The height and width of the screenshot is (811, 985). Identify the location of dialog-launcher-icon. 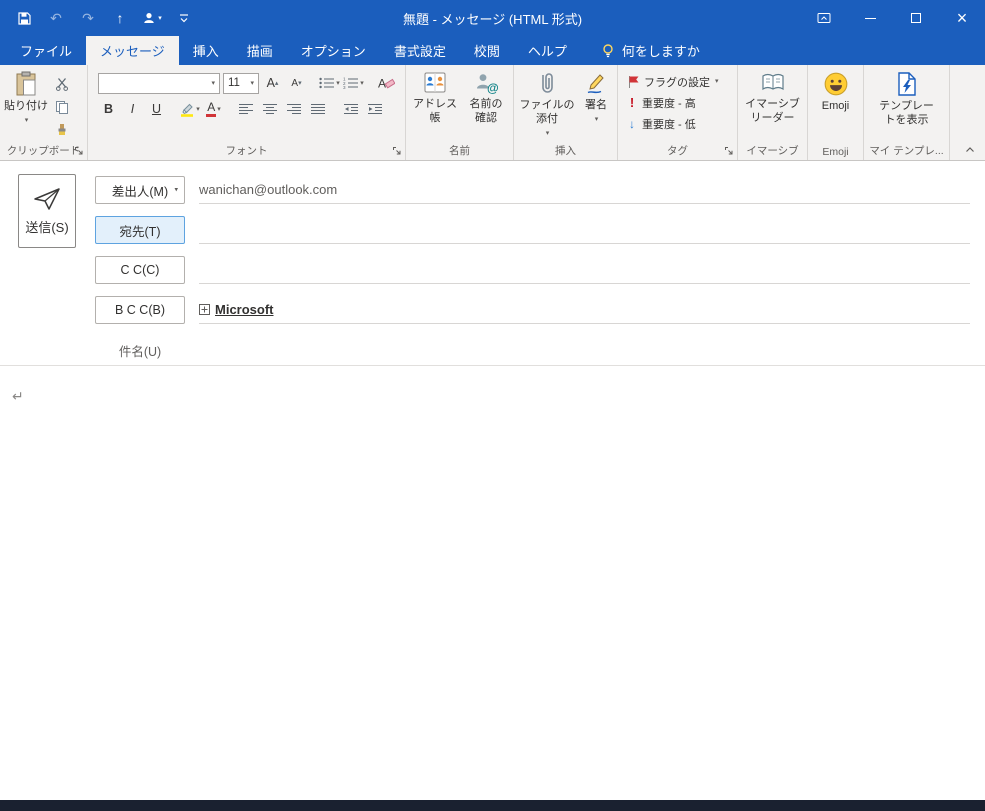
(79, 151).